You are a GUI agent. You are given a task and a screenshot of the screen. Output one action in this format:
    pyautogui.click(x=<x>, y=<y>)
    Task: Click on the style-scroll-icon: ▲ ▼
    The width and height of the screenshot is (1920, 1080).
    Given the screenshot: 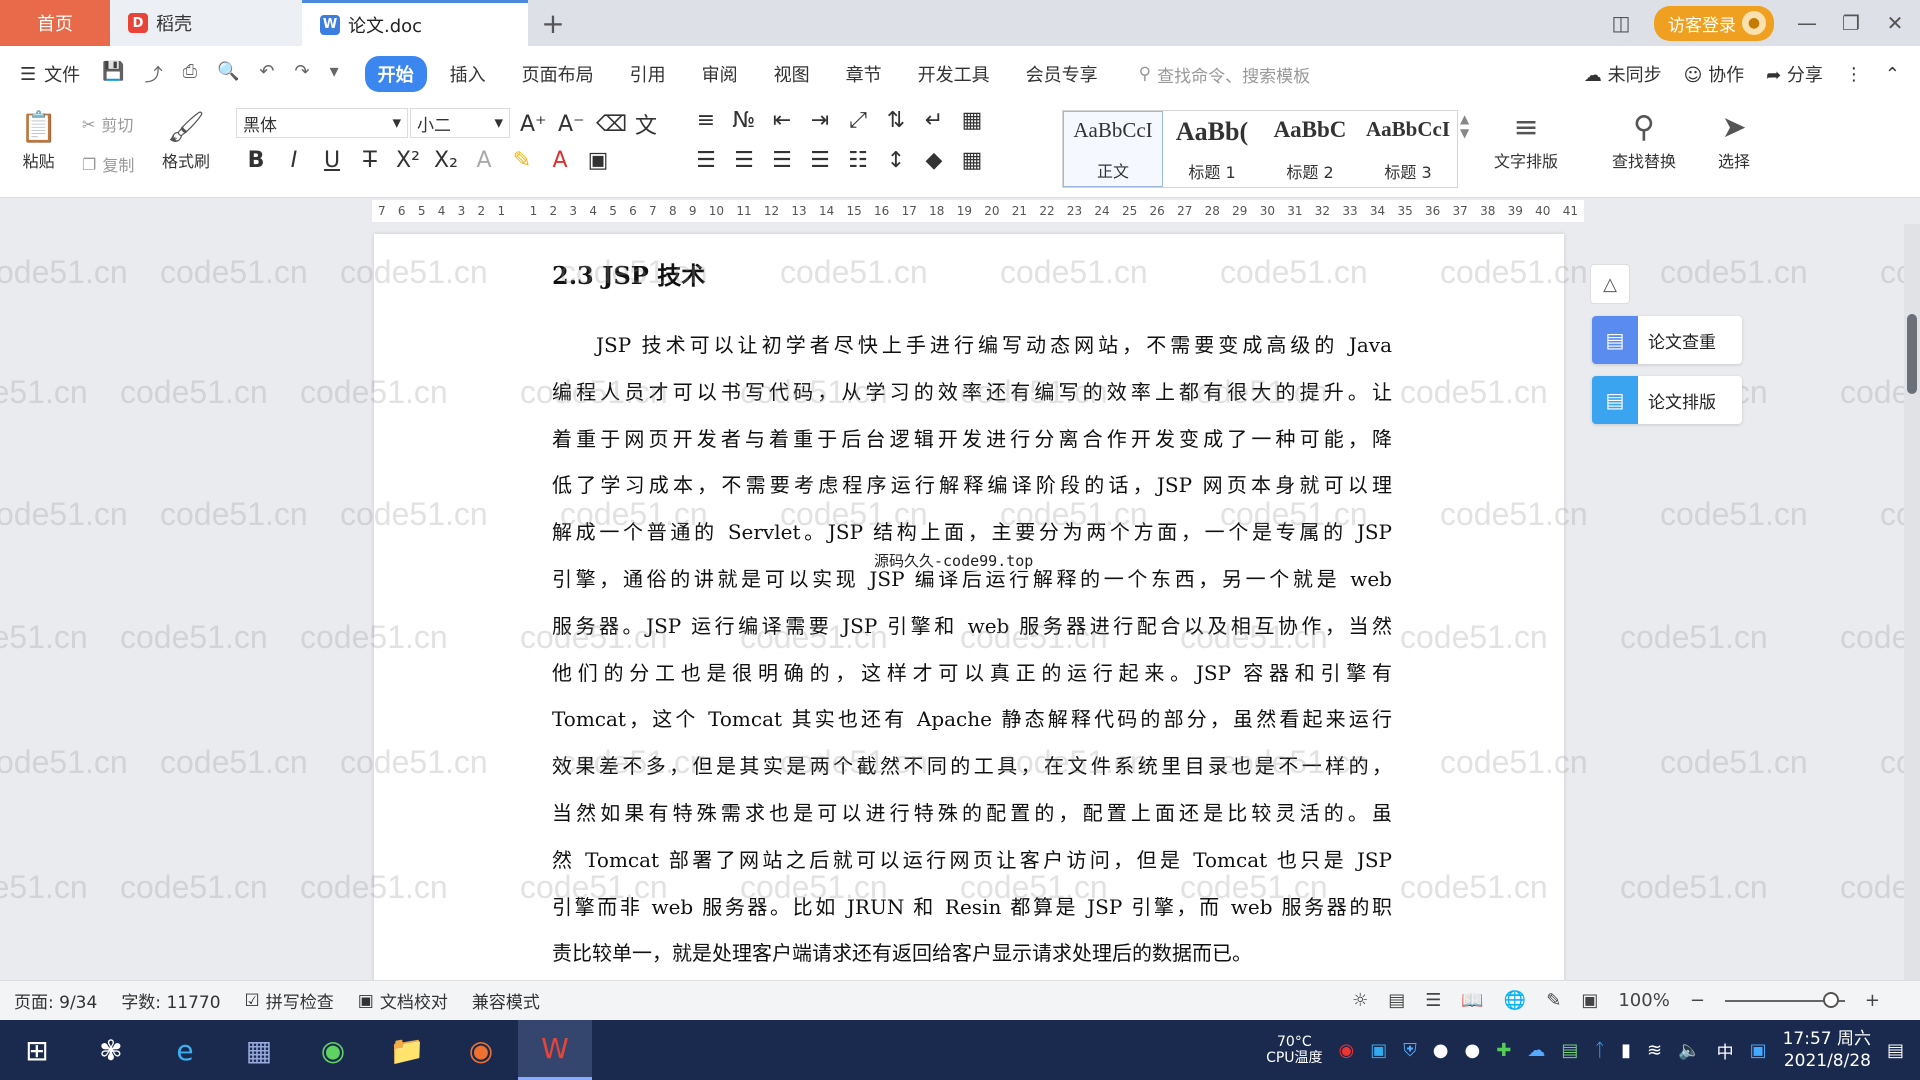 What is the action you would take?
    pyautogui.click(x=1464, y=126)
    